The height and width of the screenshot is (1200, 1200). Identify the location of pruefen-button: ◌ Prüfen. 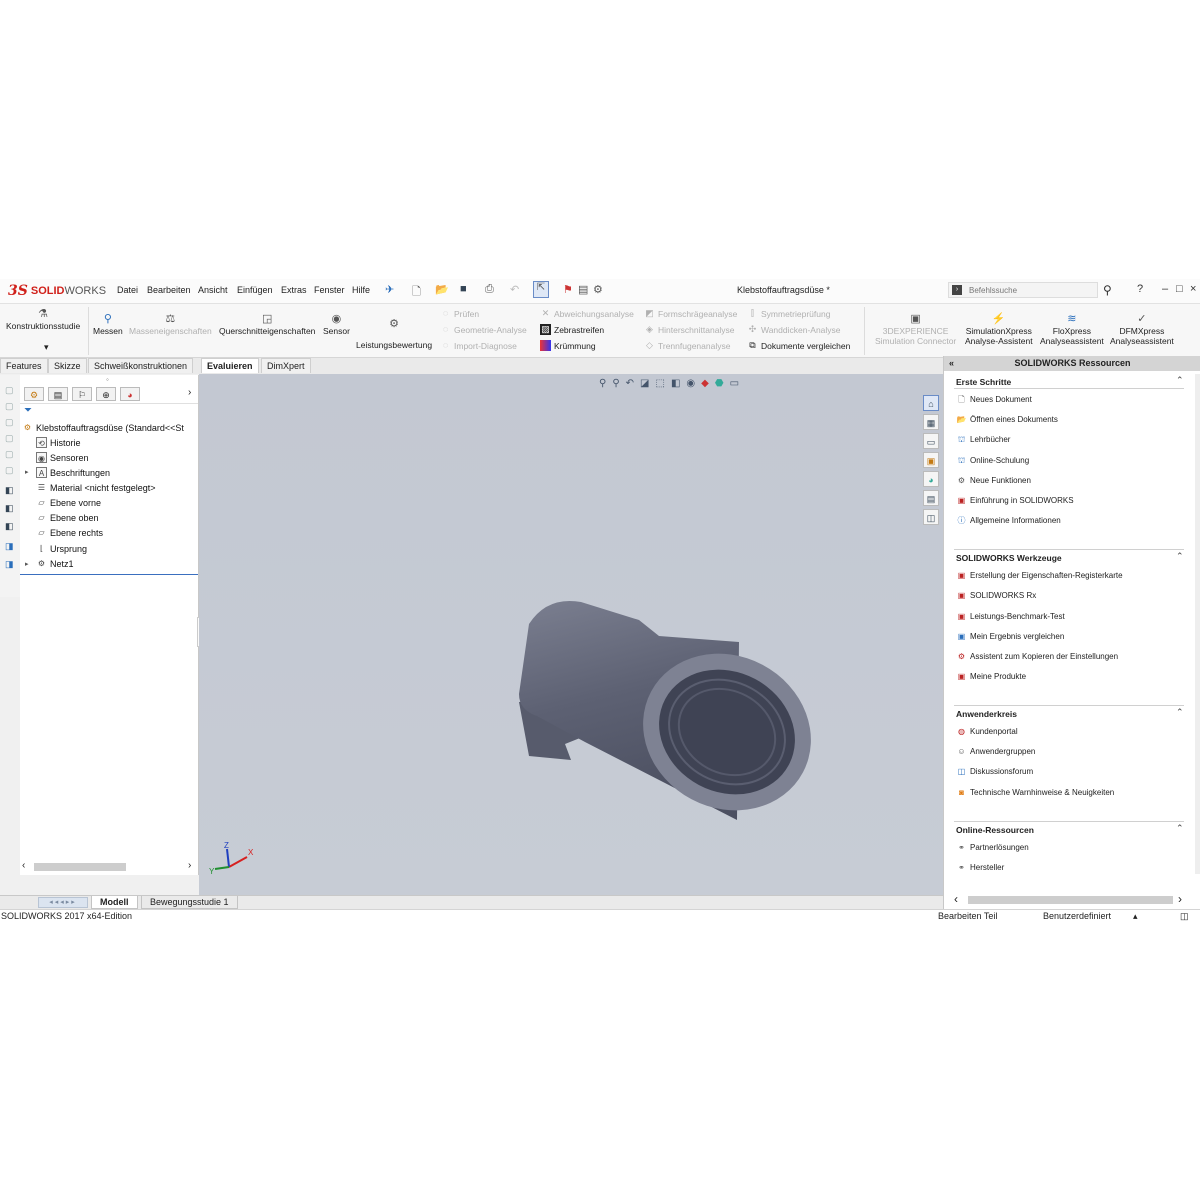
(459, 313).